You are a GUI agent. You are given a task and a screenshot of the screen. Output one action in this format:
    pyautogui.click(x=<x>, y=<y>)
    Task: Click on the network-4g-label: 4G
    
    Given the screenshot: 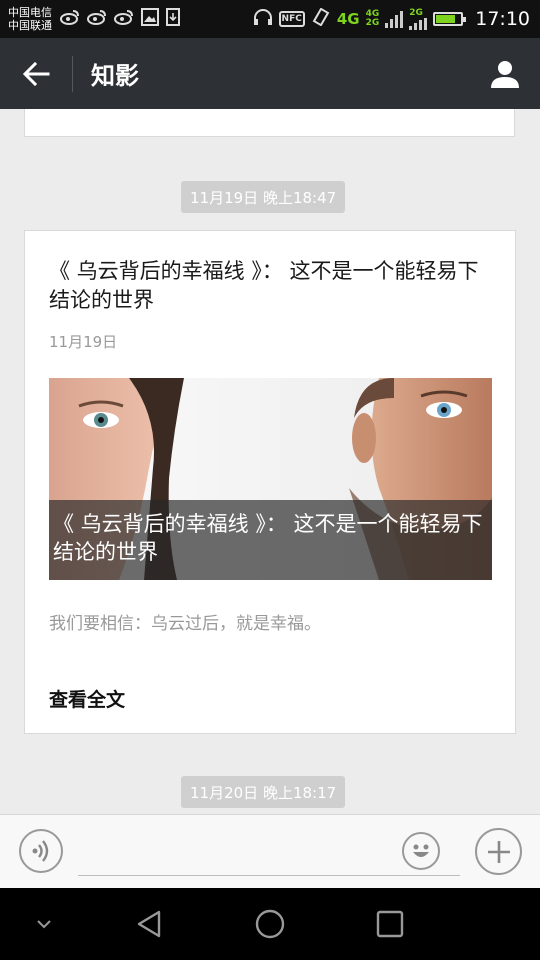 What is the action you would take?
    pyautogui.click(x=348, y=19)
    